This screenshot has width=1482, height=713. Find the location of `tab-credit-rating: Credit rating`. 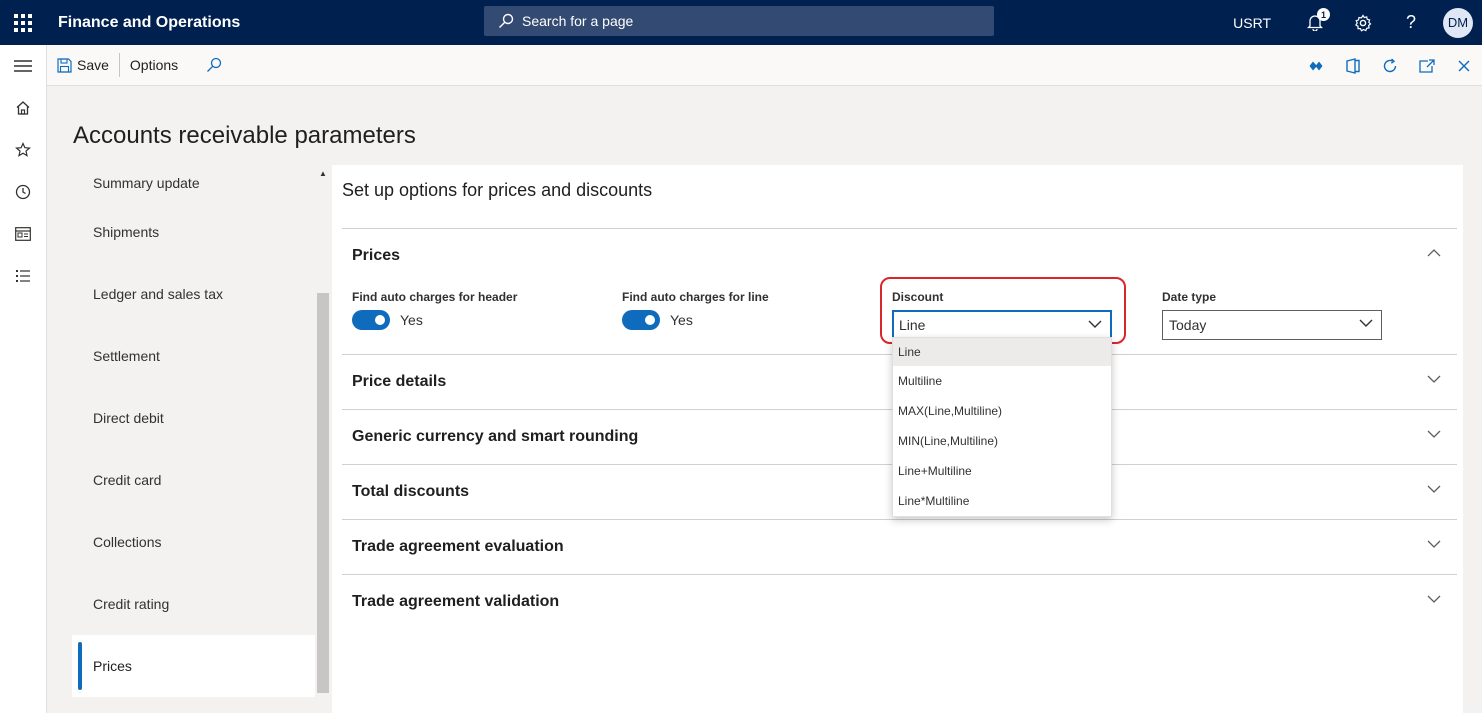

tab-credit-rating: Credit rating is located at coordinates (193, 604).